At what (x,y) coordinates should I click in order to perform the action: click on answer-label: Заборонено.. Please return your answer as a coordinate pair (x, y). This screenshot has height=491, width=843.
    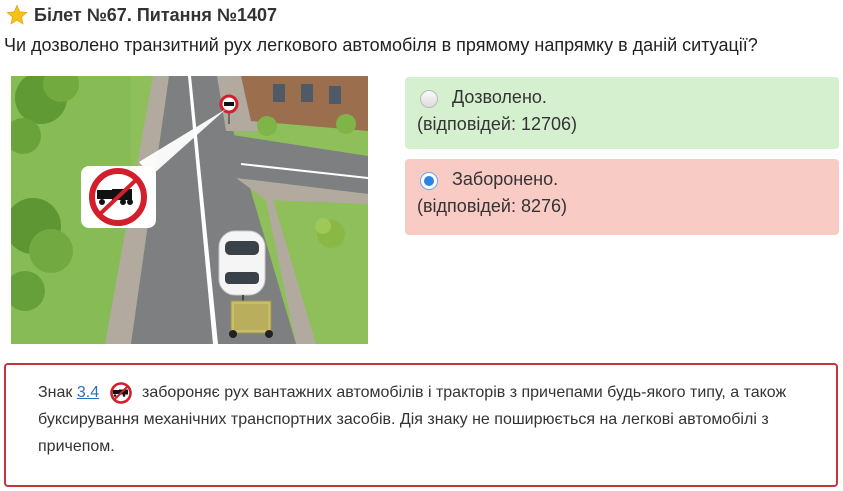
    Looking at the image, I should click on (505, 179).